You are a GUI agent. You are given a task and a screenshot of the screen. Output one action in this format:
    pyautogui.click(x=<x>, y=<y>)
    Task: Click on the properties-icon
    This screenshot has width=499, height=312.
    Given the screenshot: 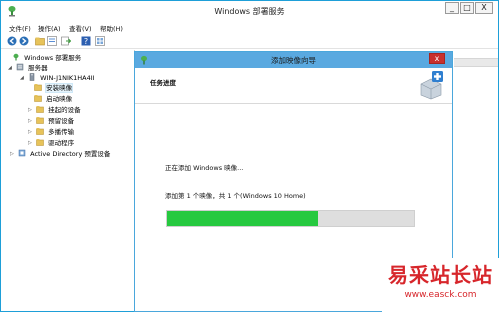 What is the action you would take?
    pyautogui.click(x=52, y=41)
    